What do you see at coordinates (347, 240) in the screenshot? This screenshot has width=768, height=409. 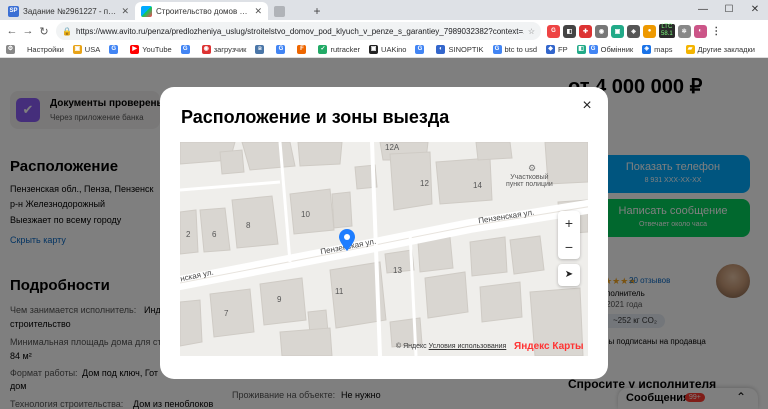 I see `location-pin-icon` at bounding box center [347, 240].